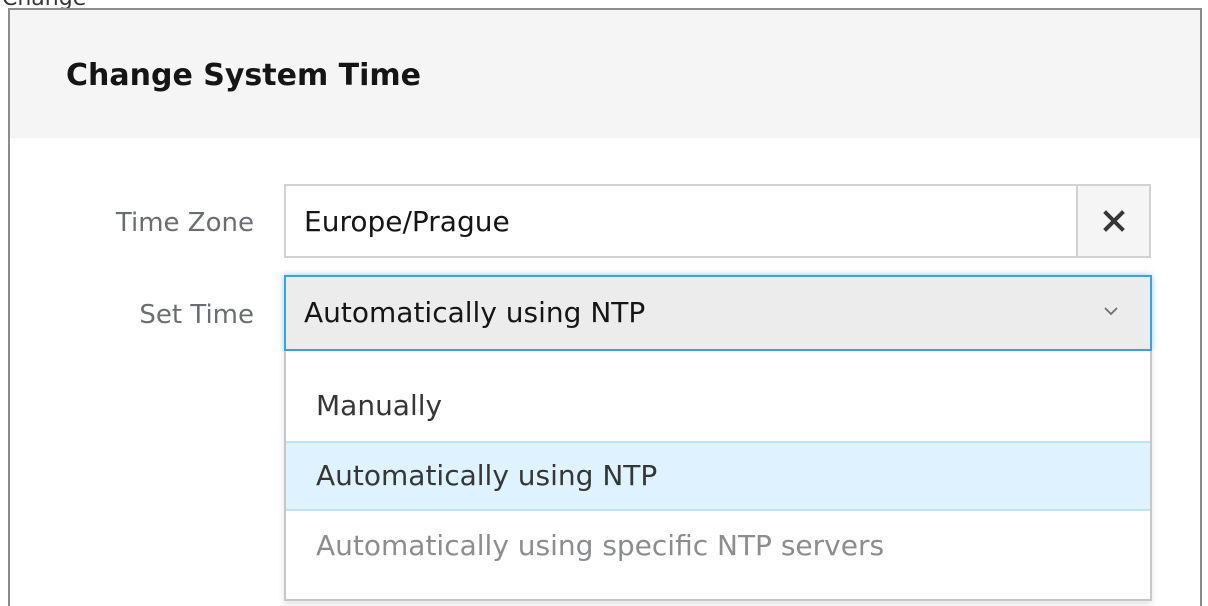  What do you see at coordinates (184, 223) in the screenshot?
I see `time-zone-label: Time Zone` at bounding box center [184, 223].